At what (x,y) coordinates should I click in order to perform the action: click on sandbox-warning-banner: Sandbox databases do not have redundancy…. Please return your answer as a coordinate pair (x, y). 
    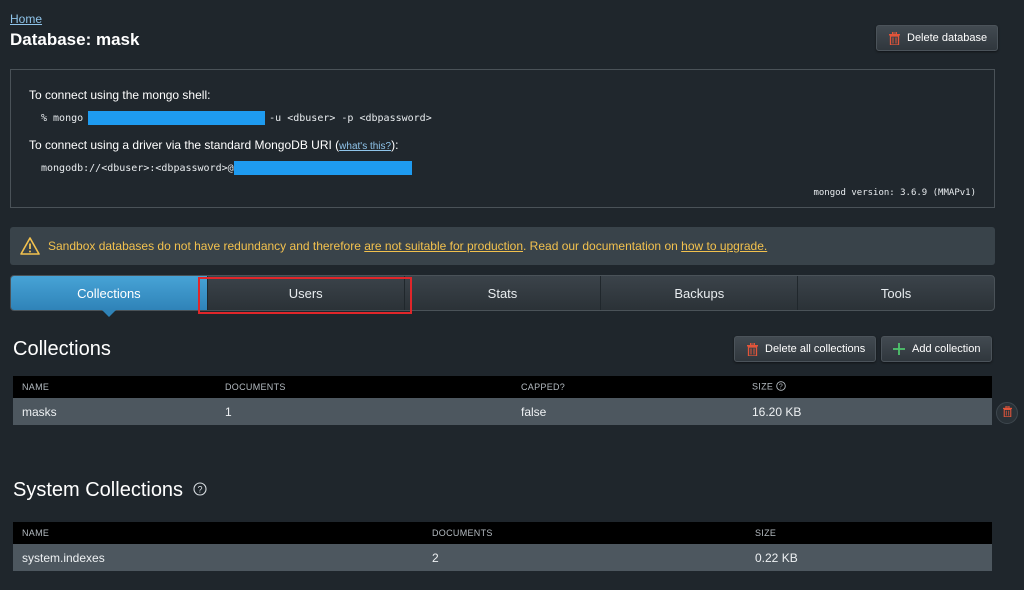
    Looking at the image, I should click on (502, 246).